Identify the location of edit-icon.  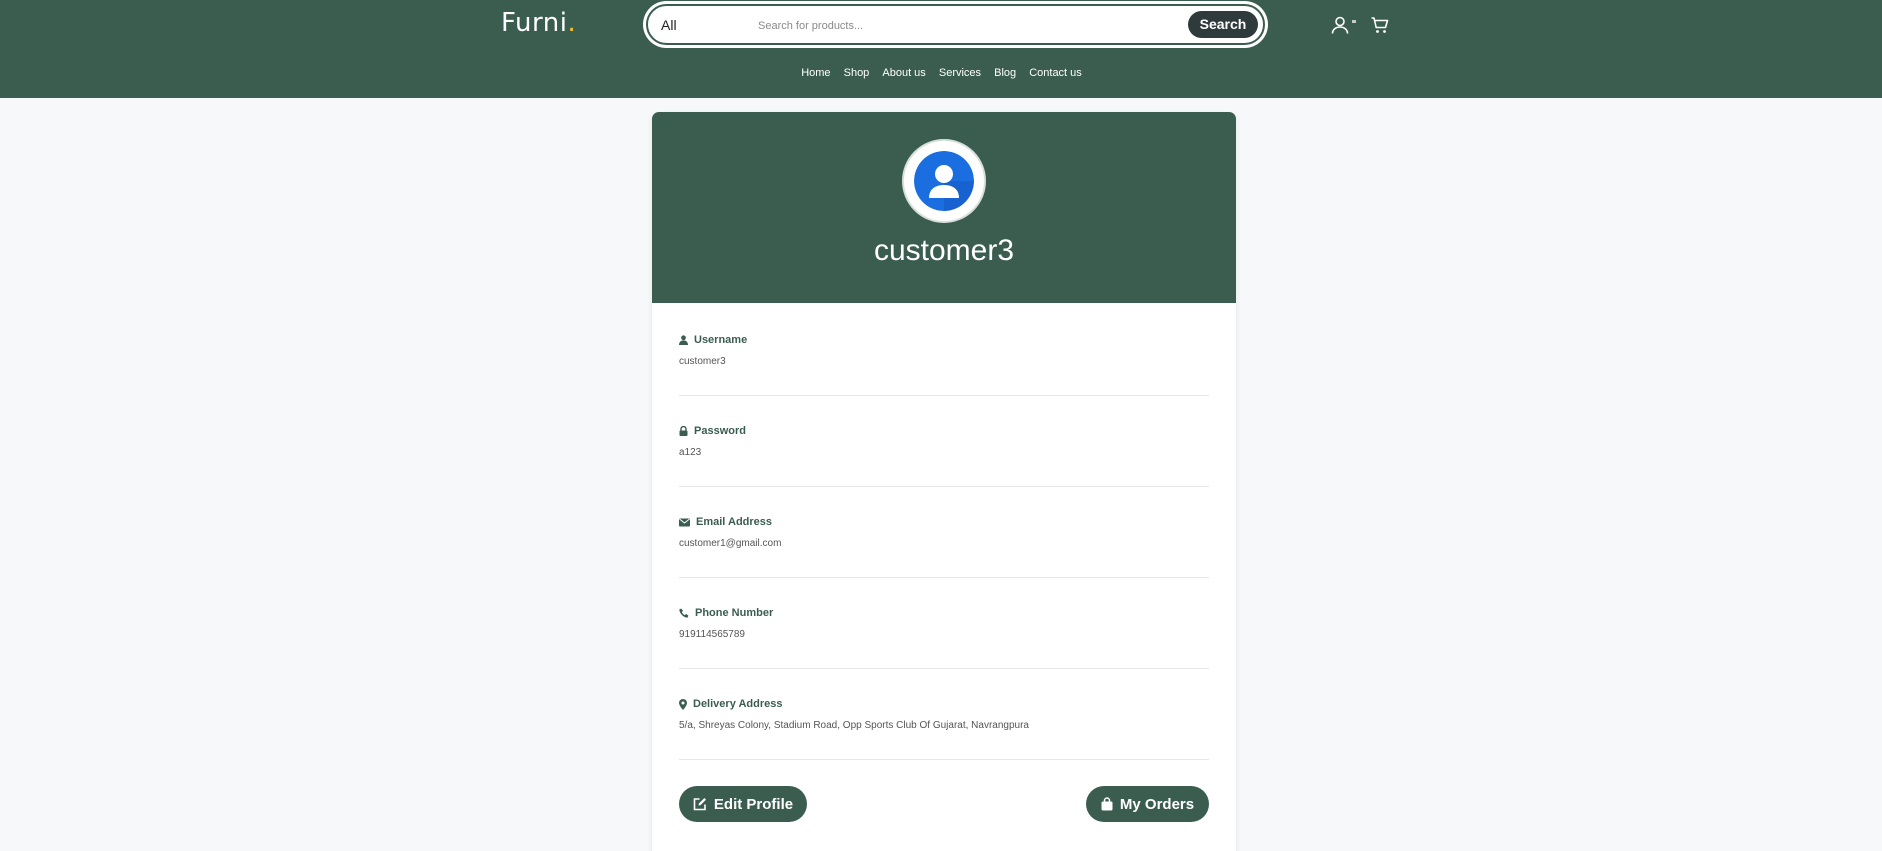
(699, 804).